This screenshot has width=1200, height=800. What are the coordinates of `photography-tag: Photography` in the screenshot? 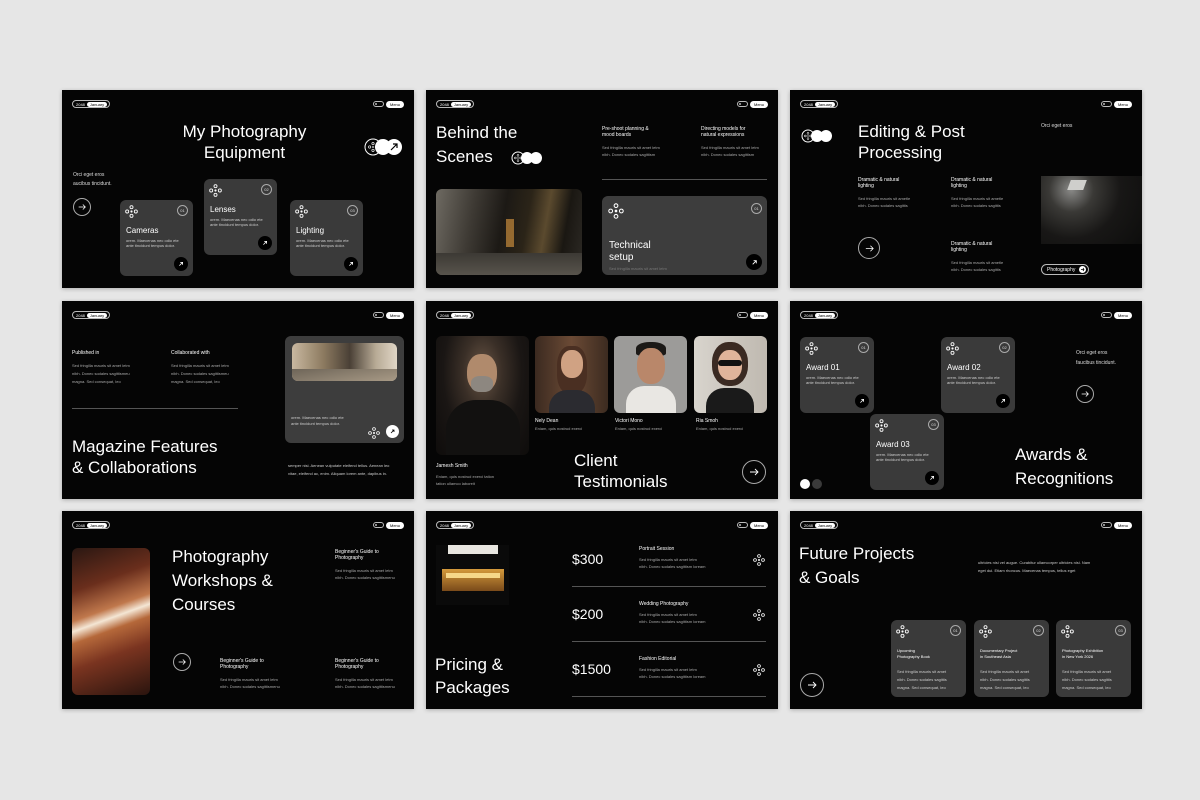 It's located at (1065, 269).